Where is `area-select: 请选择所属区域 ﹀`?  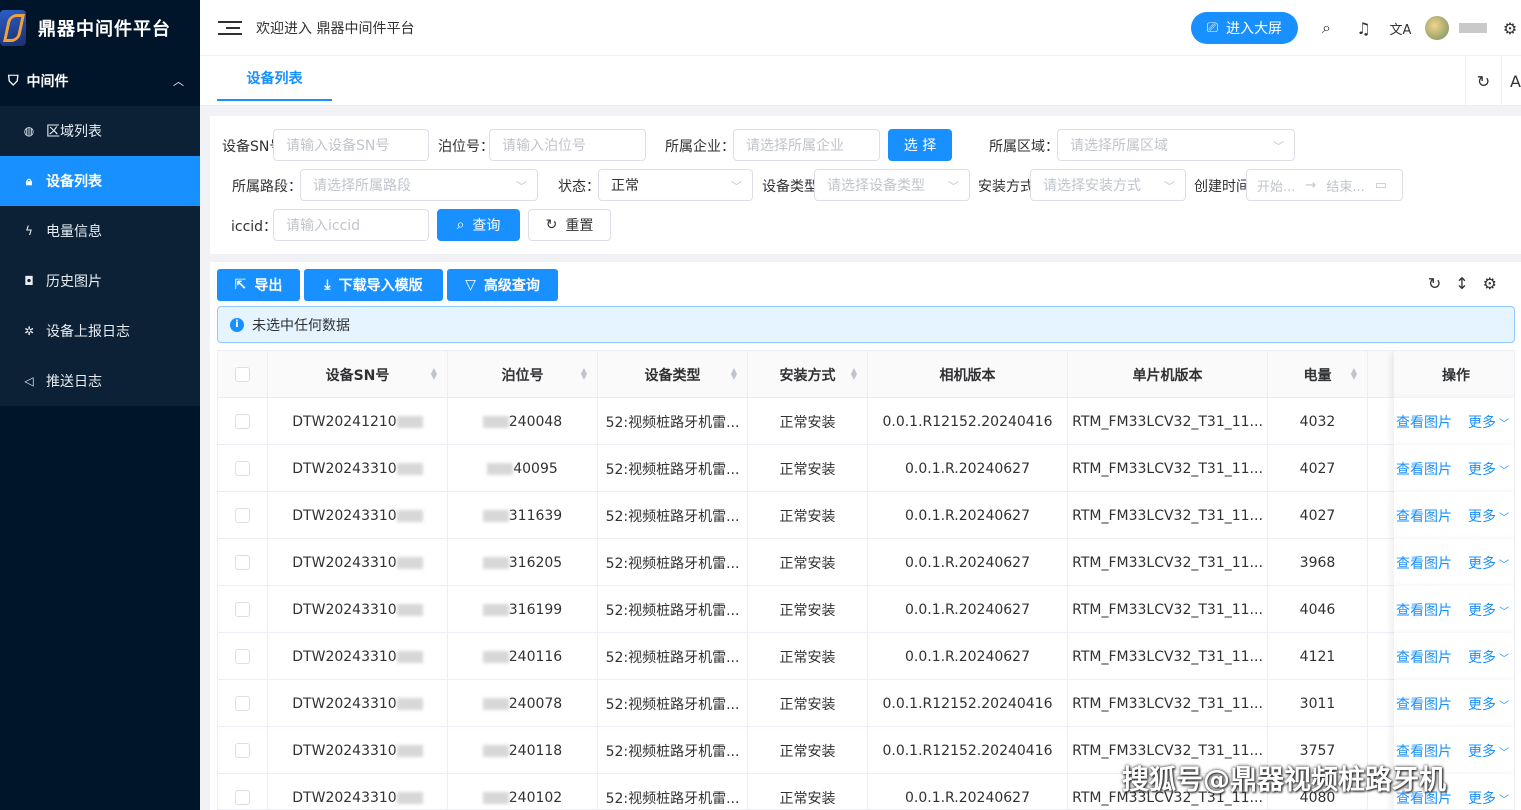
area-select: 请选择所属区域 ﹀ is located at coordinates (1176, 145).